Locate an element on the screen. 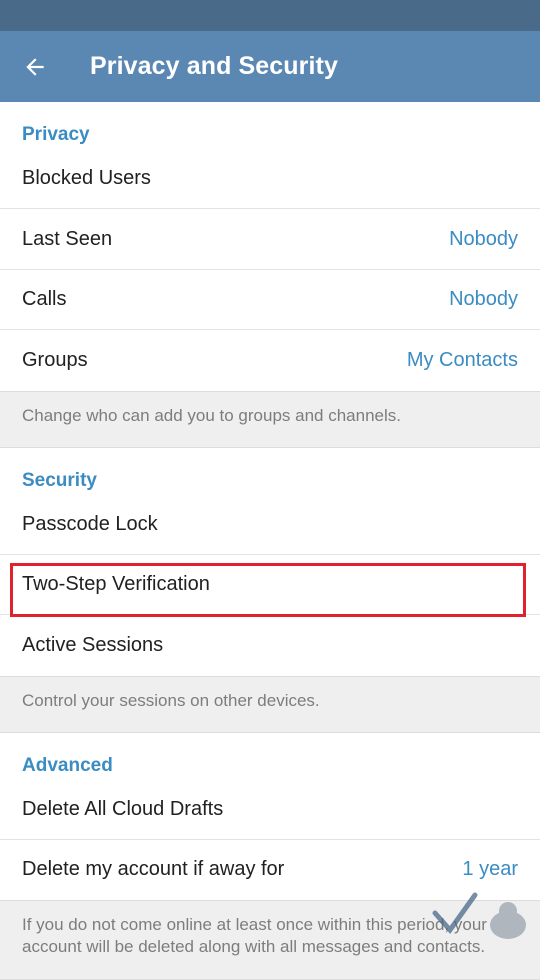 The width and height of the screenshot is (540, 980). privacy-section-header: Privacy is located at coordinates (56, 134).